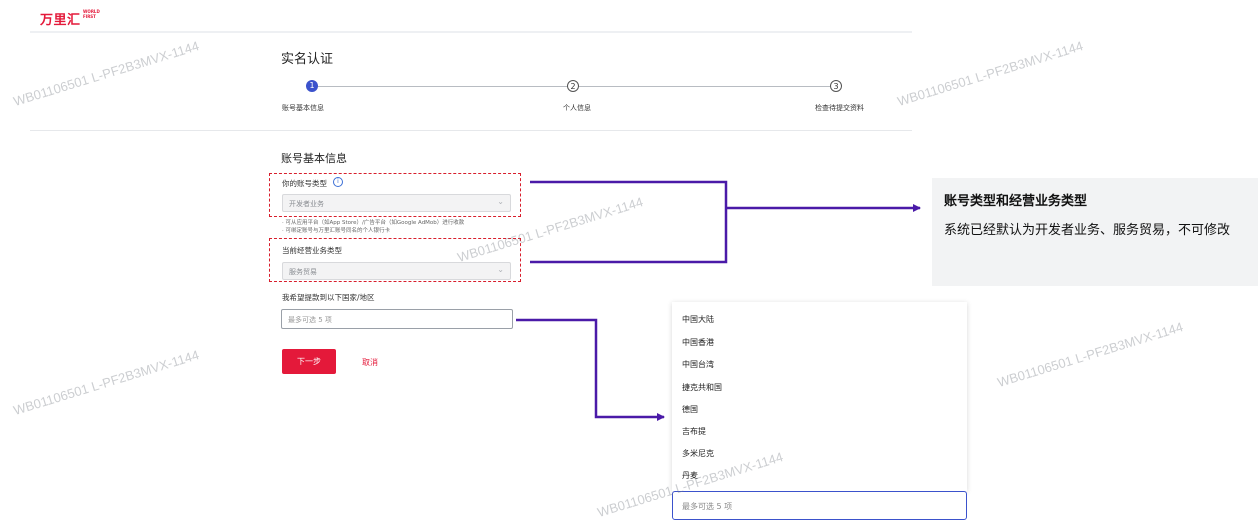  What do you see at coordinates (707, 506) in the screenshot?
I see `dropdown-search-placeholder: 最多可选 5 项` at bounding box center [707, 506].